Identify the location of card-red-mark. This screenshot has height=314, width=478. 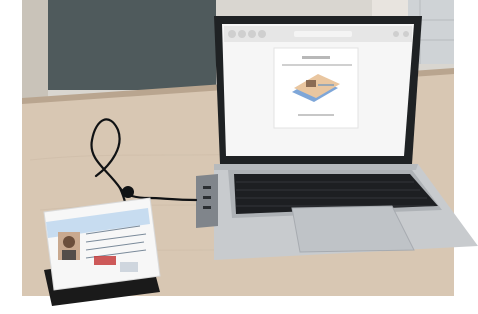
(105, 260).